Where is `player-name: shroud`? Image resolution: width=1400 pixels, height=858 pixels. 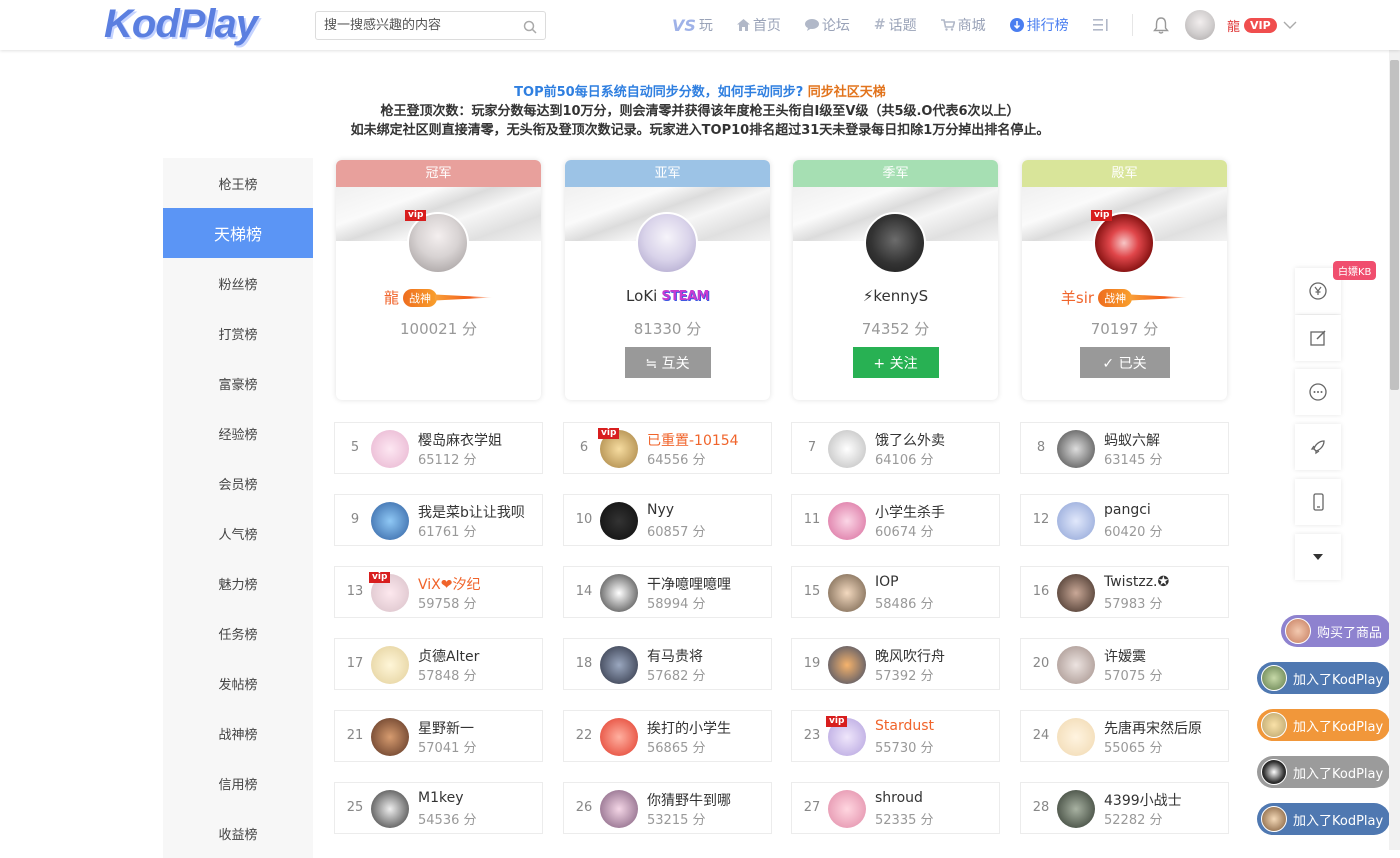
player-name: shroud is located at coordinates (899, 798).